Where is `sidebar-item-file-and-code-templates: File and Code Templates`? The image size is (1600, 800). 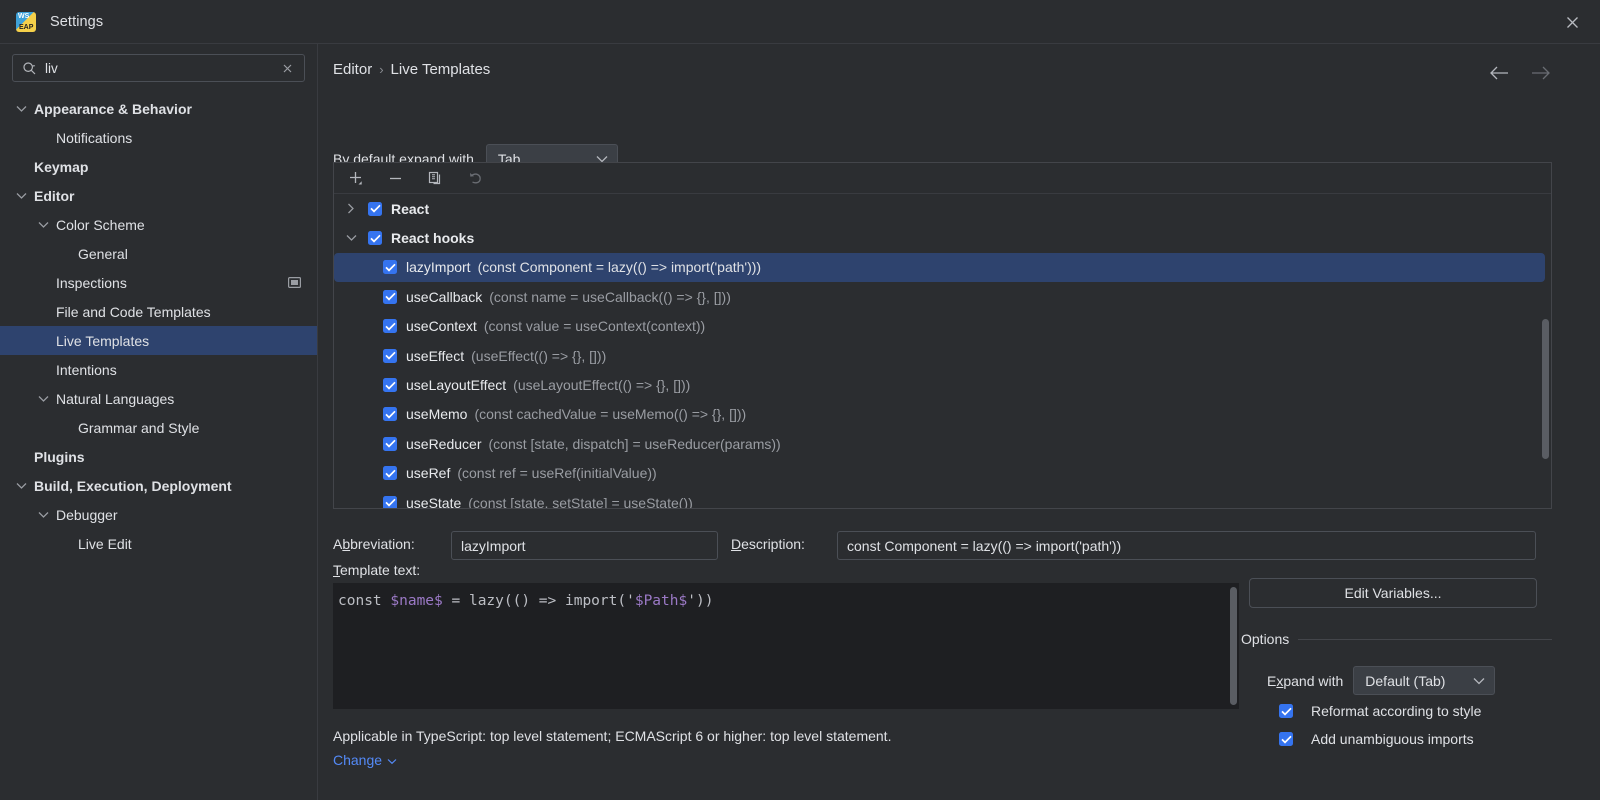
sidebar-item-file-and-code-templates: File and Code Templates is located at coordinates (158, 311).